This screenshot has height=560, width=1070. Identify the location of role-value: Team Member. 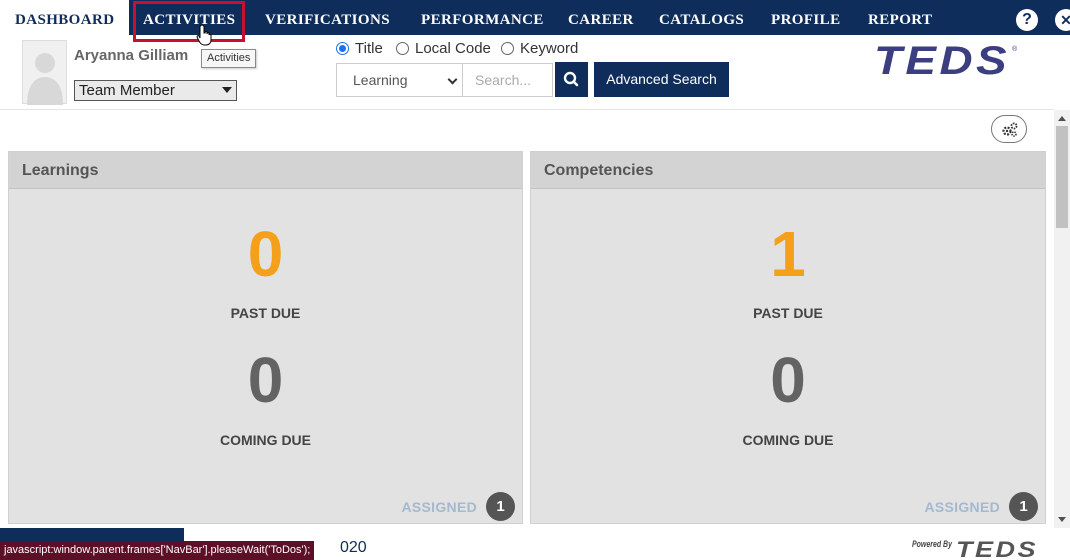
(127, 90).